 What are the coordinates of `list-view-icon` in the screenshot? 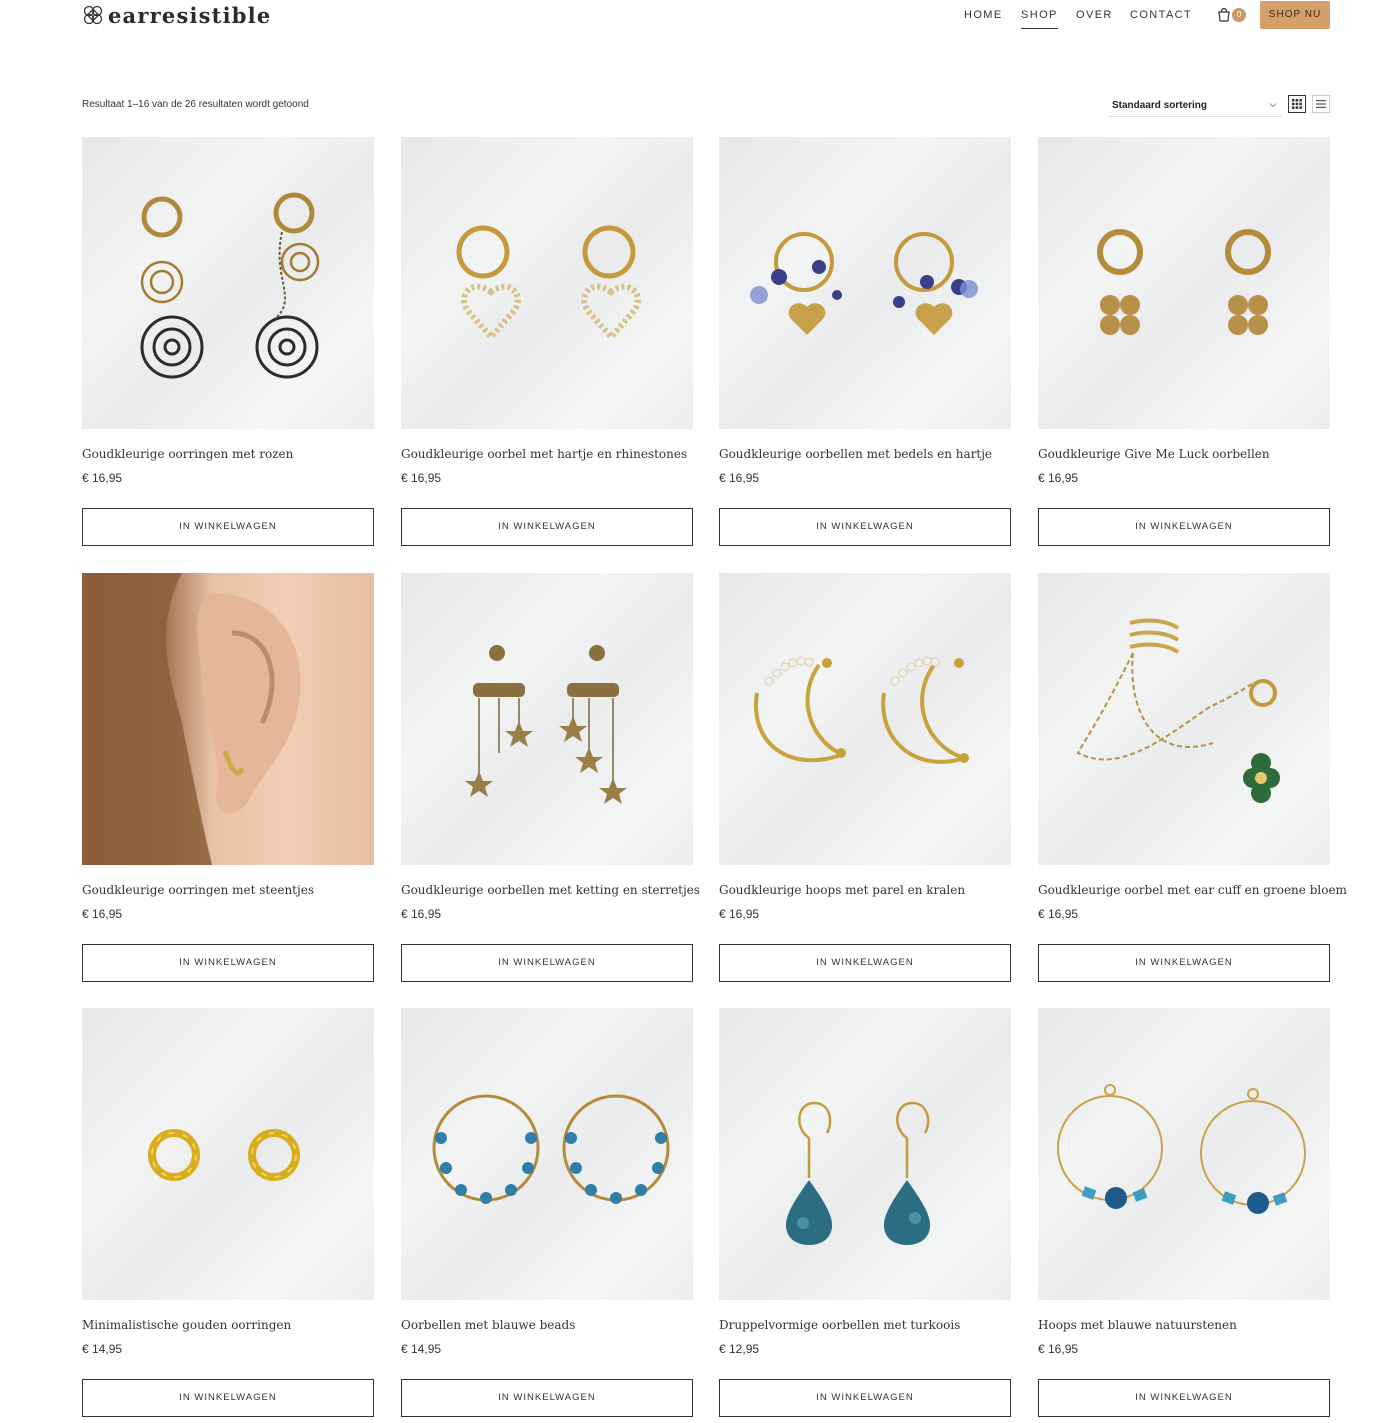 It's located at (1321, 104).